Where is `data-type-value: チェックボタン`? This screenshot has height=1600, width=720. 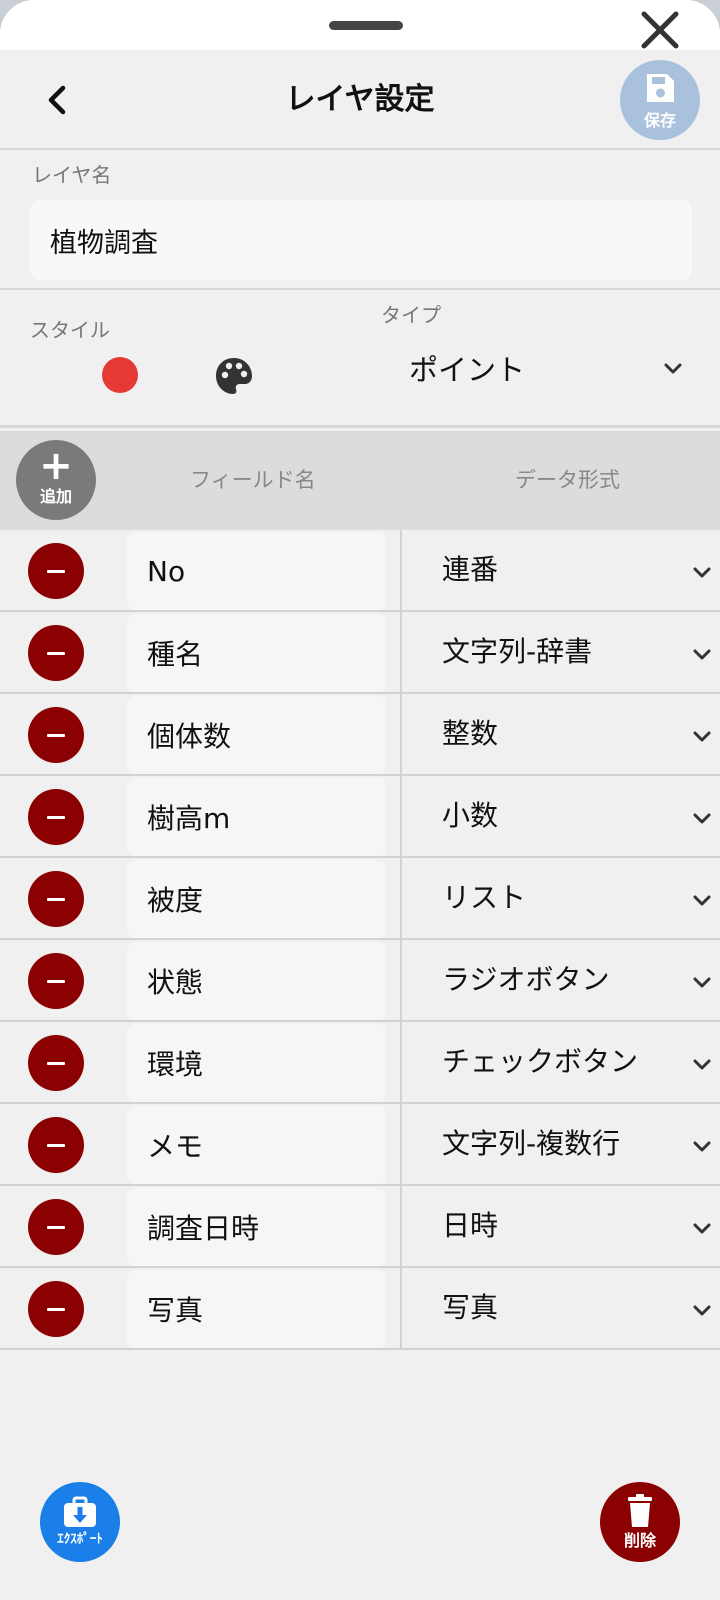
data-type-value: チェックボタン is located at coordinates (540, 1061).